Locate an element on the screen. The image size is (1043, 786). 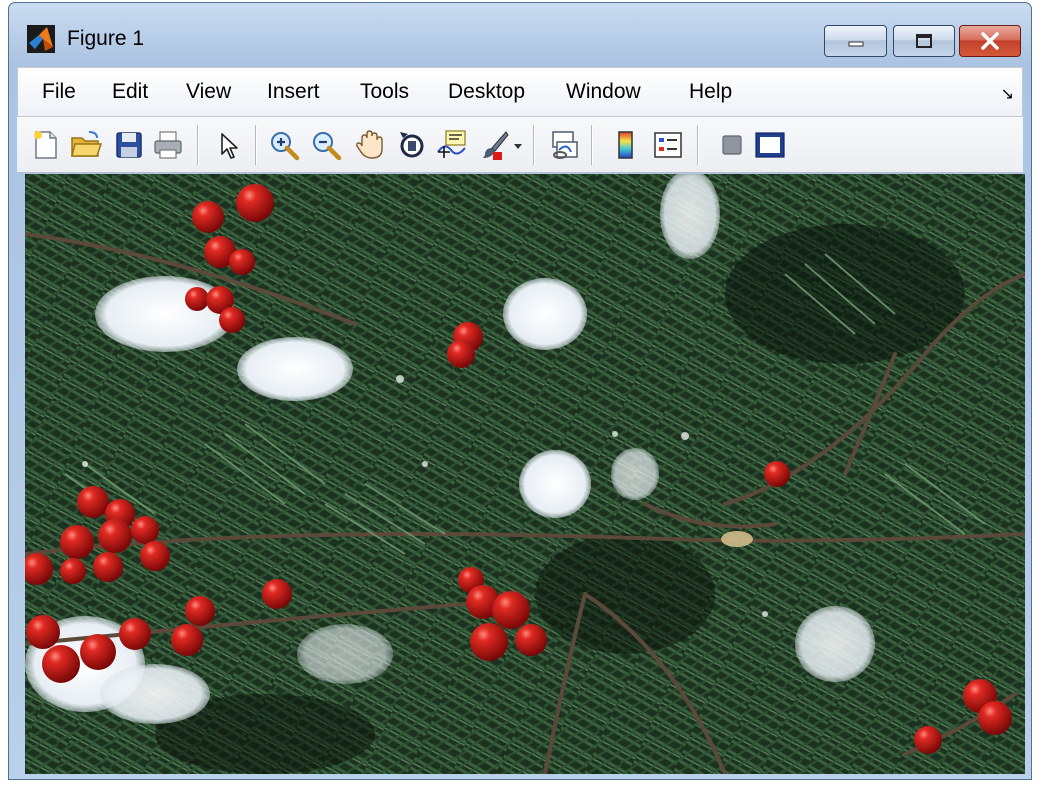
menu-view: View is located at coordinates (208, 92).